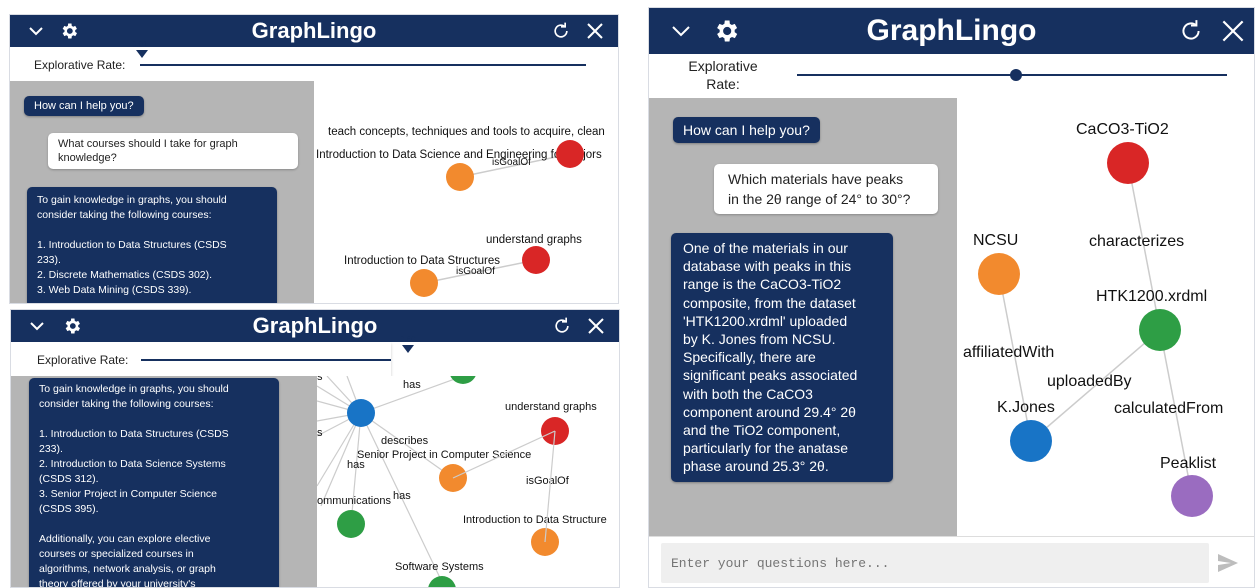  Describe the element at coordinates (935, 563) in the screenshot. I see `question-input` at that location.